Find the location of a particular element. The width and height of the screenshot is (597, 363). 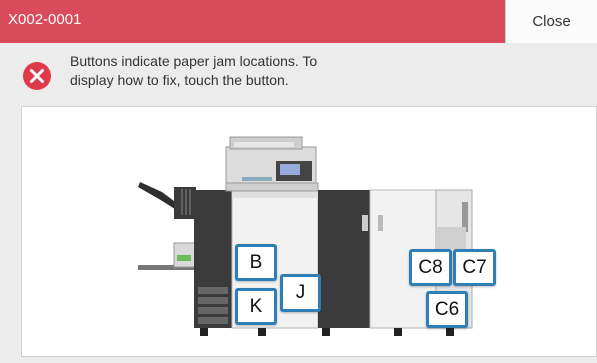

error-icon is located at coordinates (37, 76).